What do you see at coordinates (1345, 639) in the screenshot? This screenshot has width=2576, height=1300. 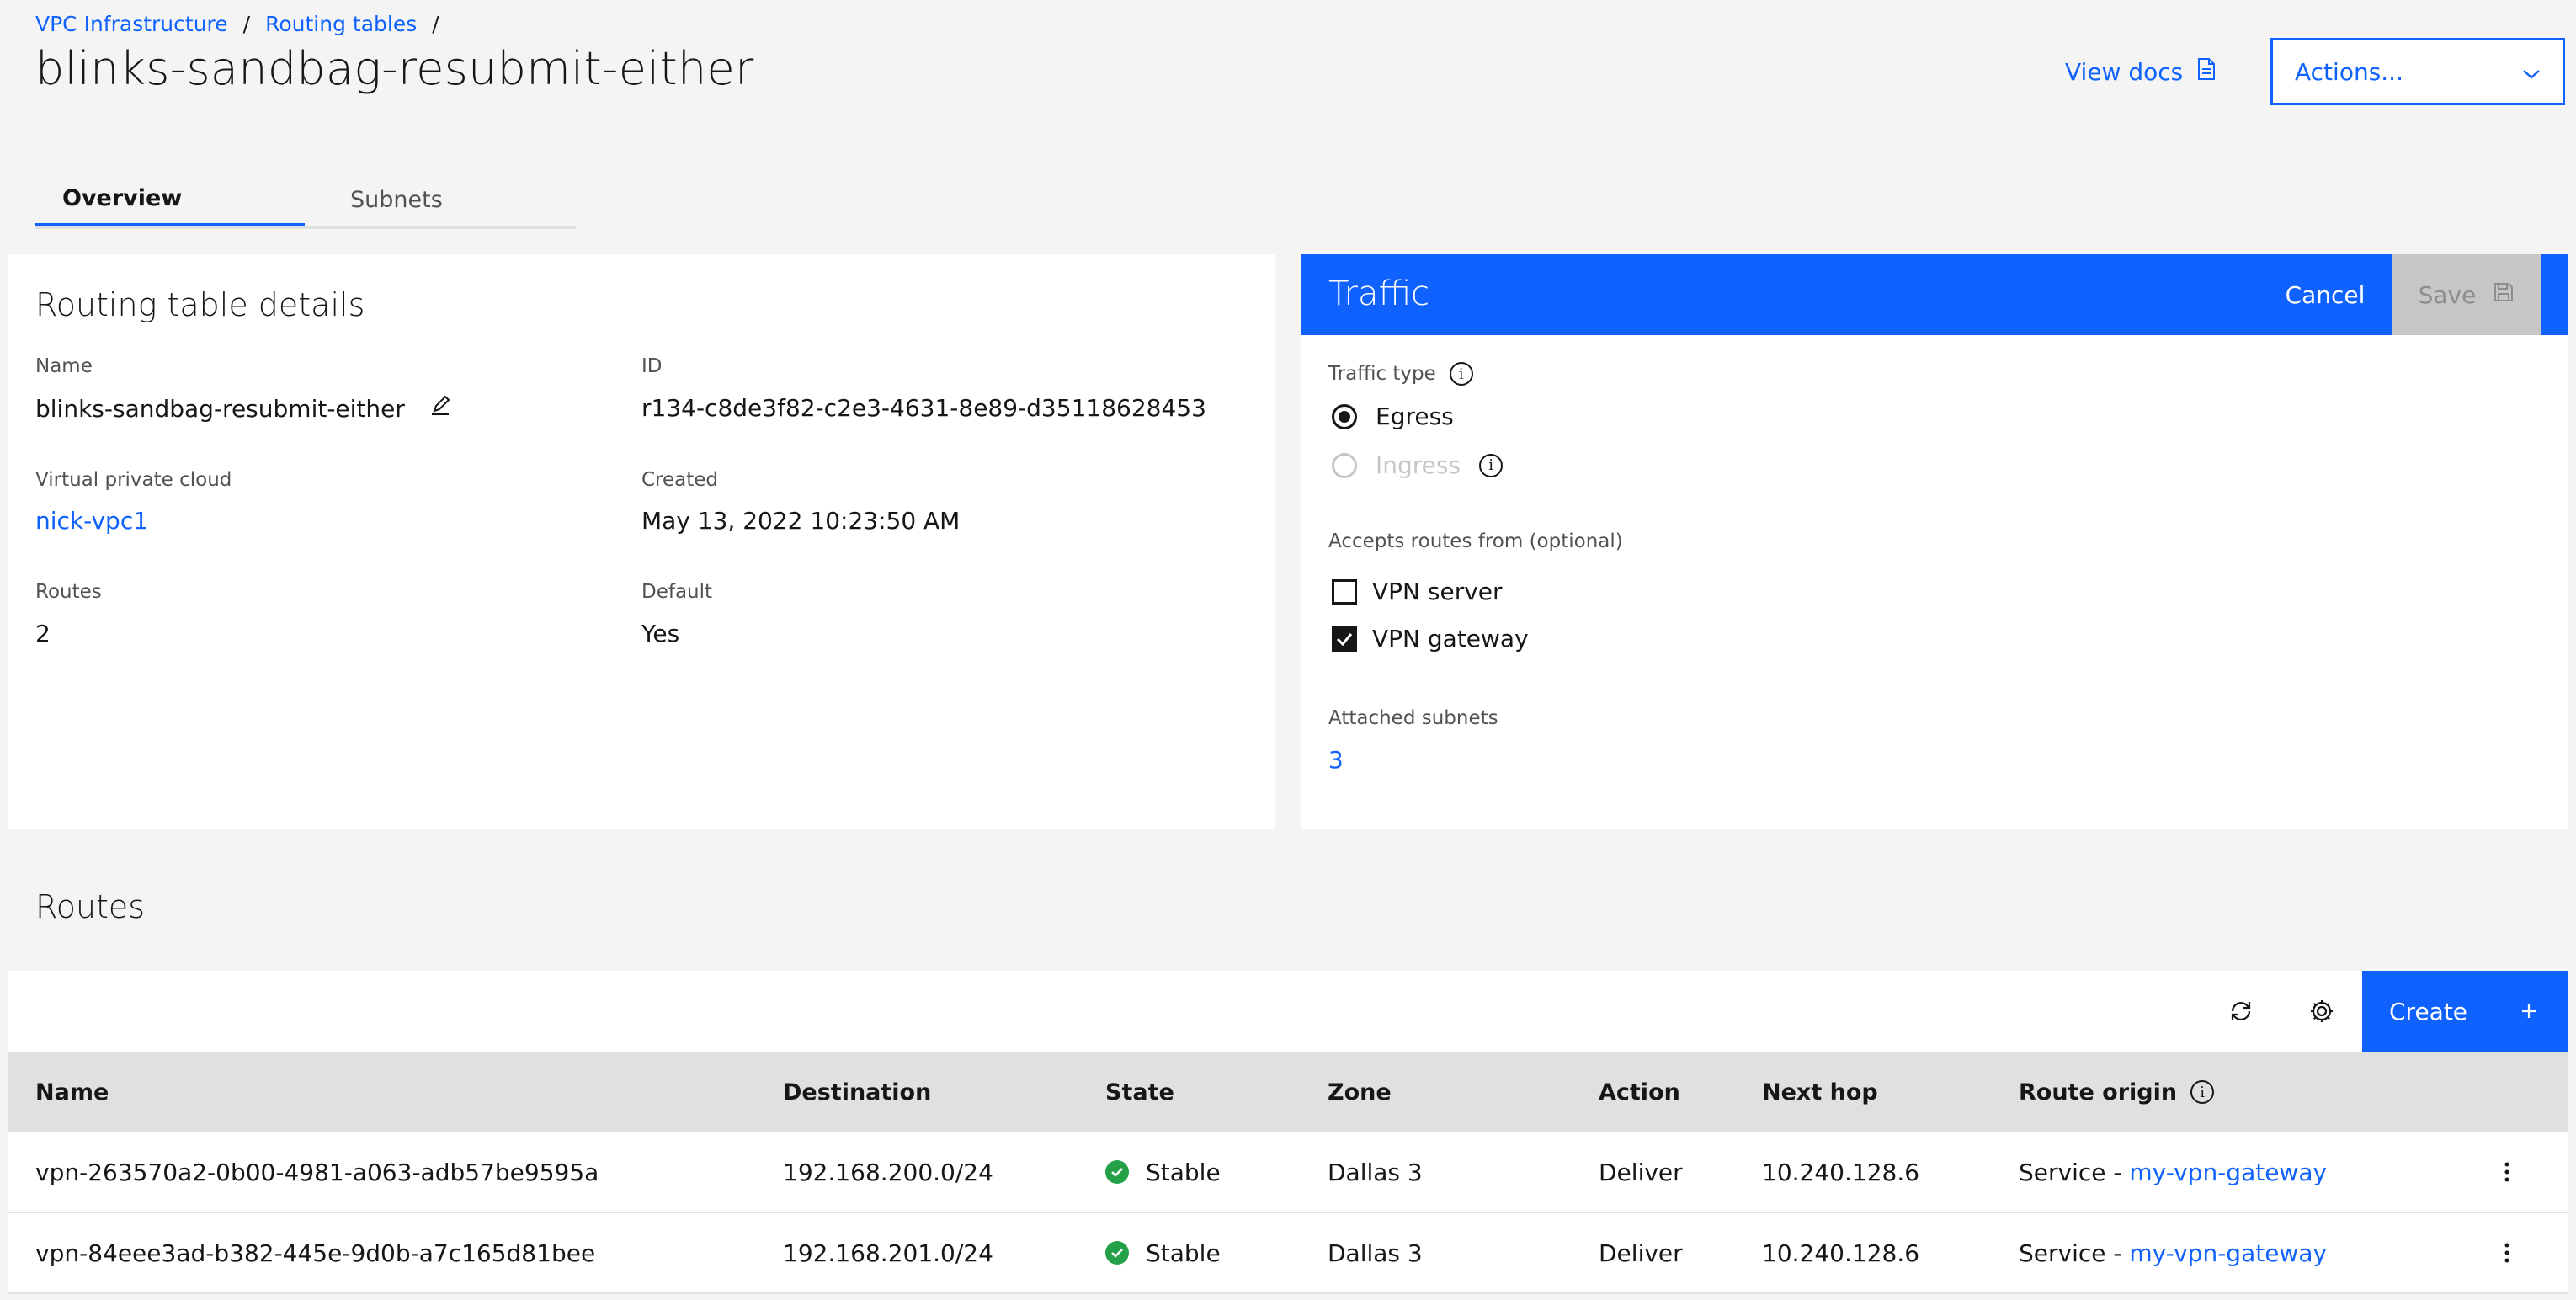 I see `checkbox-checked-icon` at bounding box center [1345, 639].